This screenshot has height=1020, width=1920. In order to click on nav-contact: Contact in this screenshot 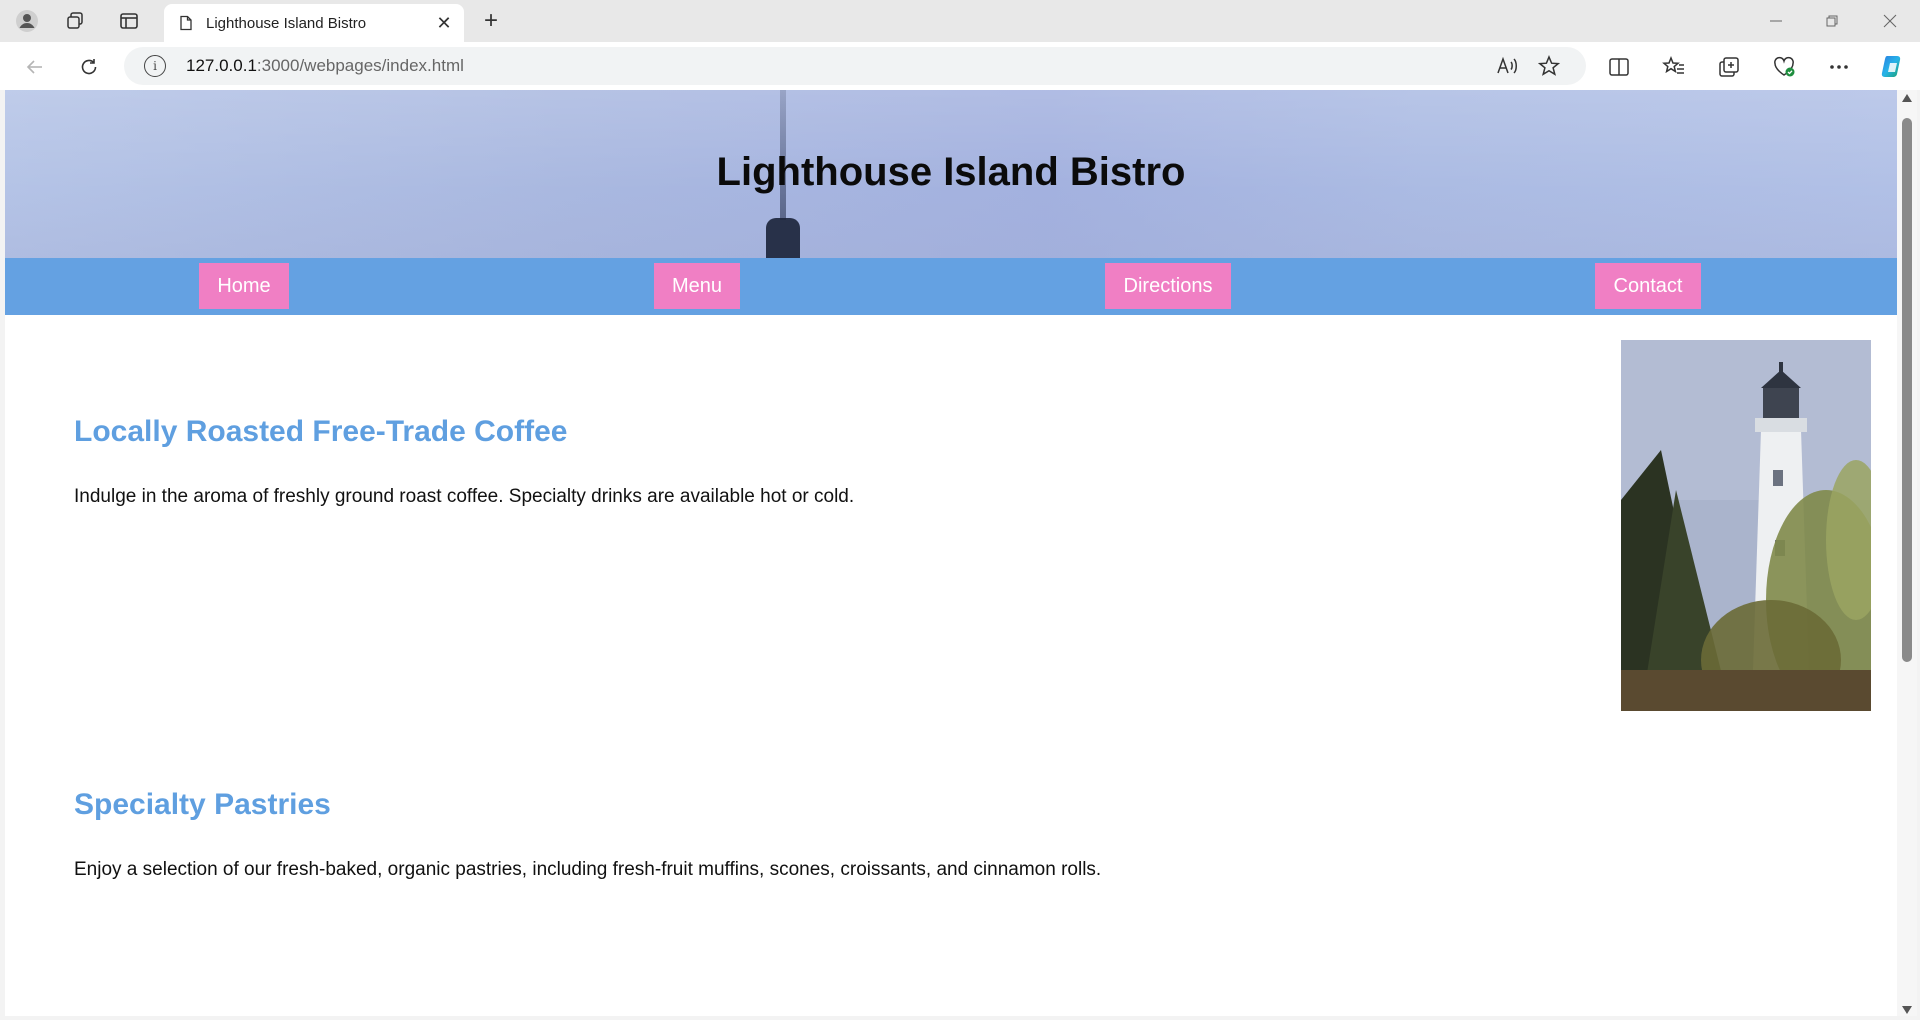, I will do `click(1648, 286)`.